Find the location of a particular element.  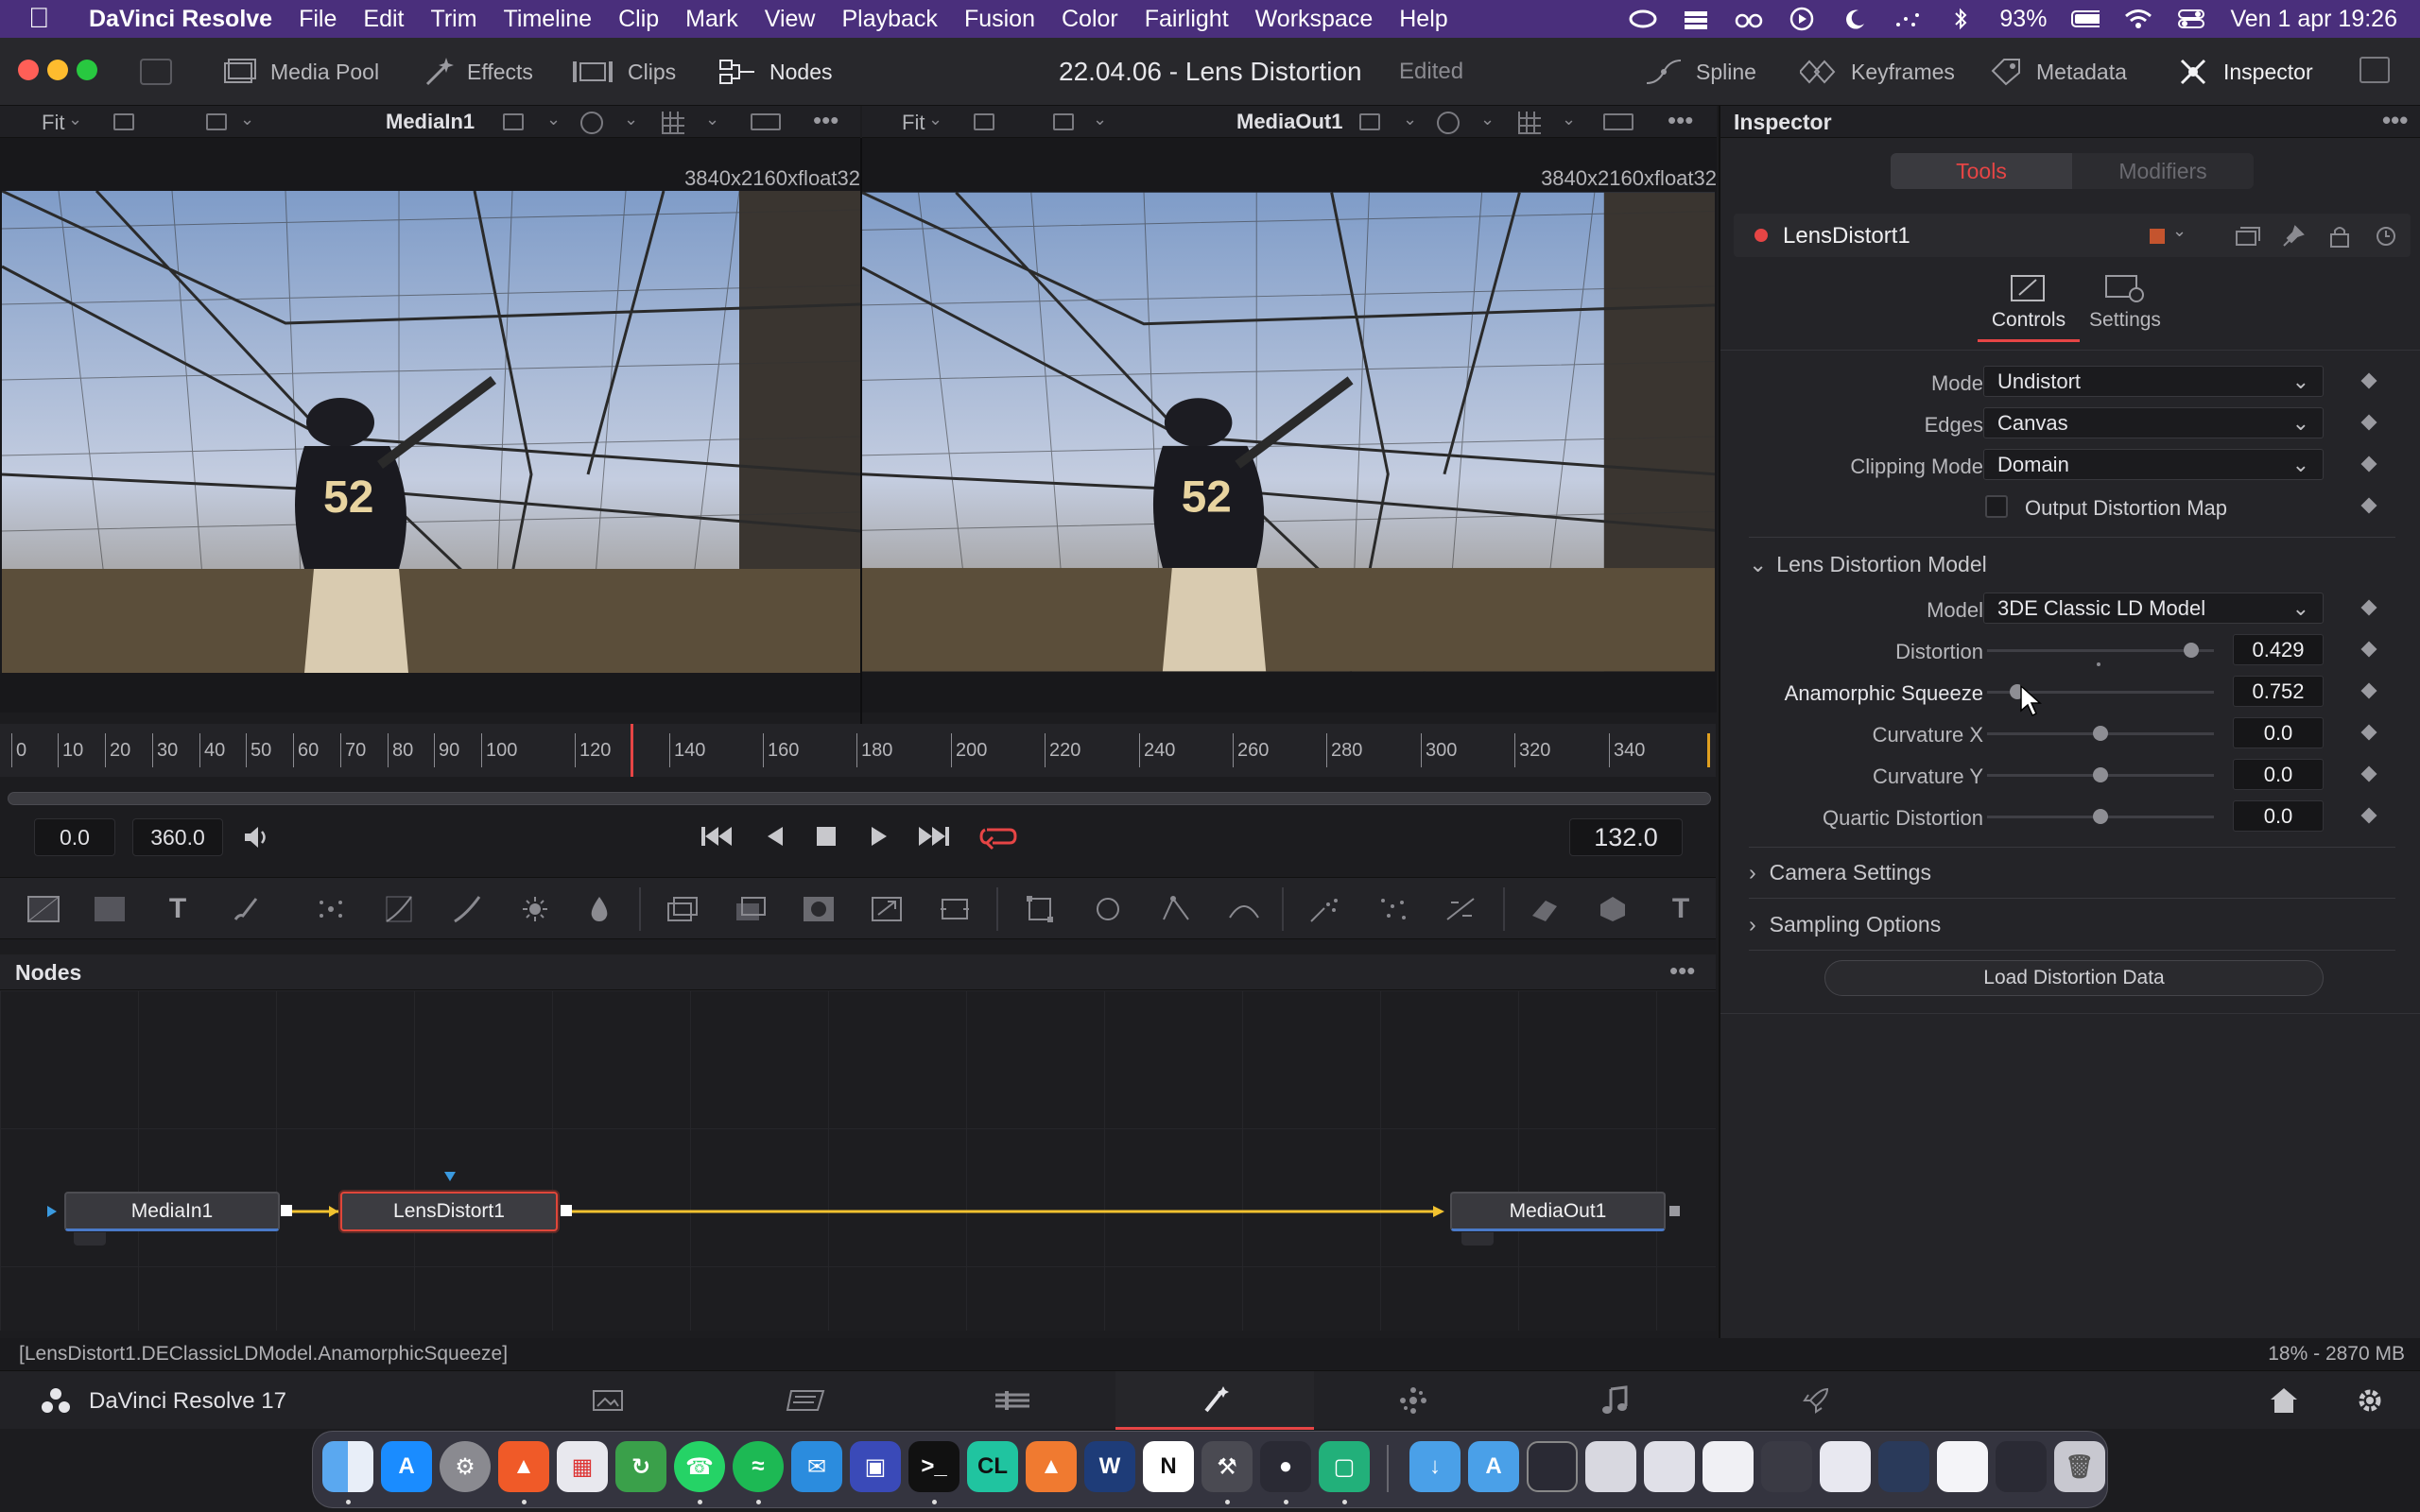

color-swatch-icon is located at coordinates (2157, 236).